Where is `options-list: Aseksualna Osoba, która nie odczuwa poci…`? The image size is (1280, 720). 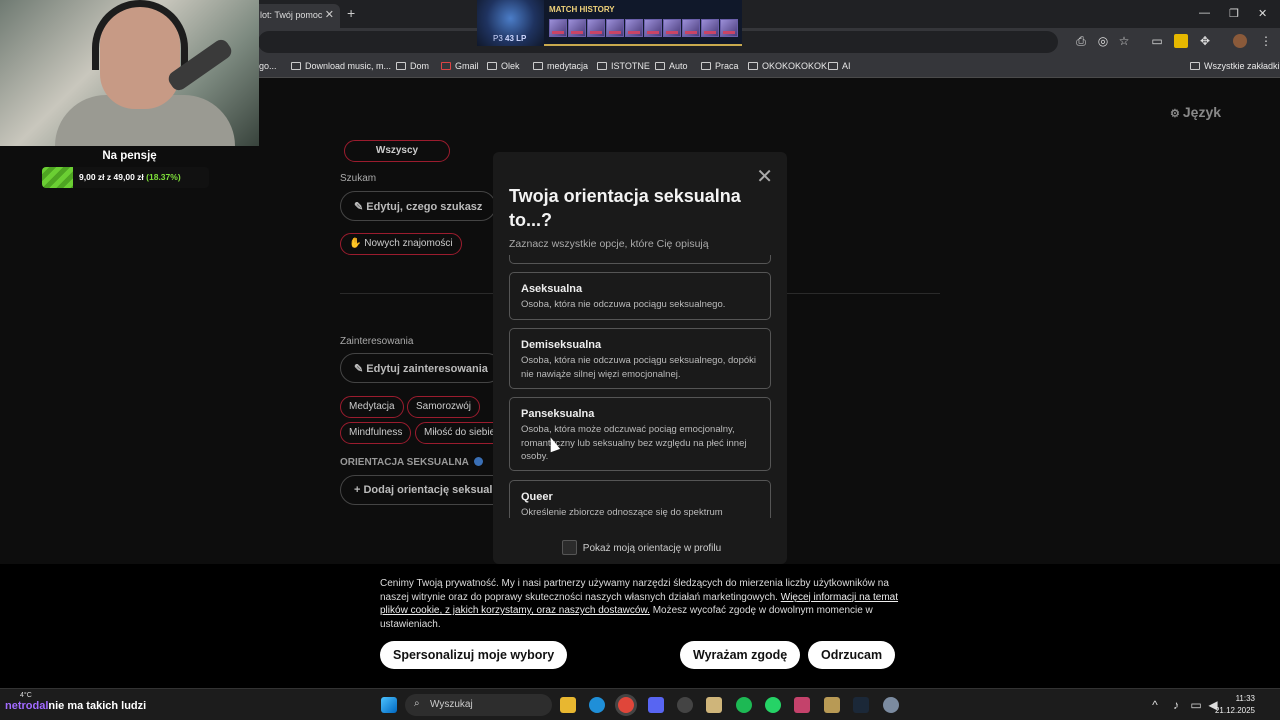 options-list: Aseksualna Osoba, która nie odczuwa poci… is located at coordinates (640, 387).